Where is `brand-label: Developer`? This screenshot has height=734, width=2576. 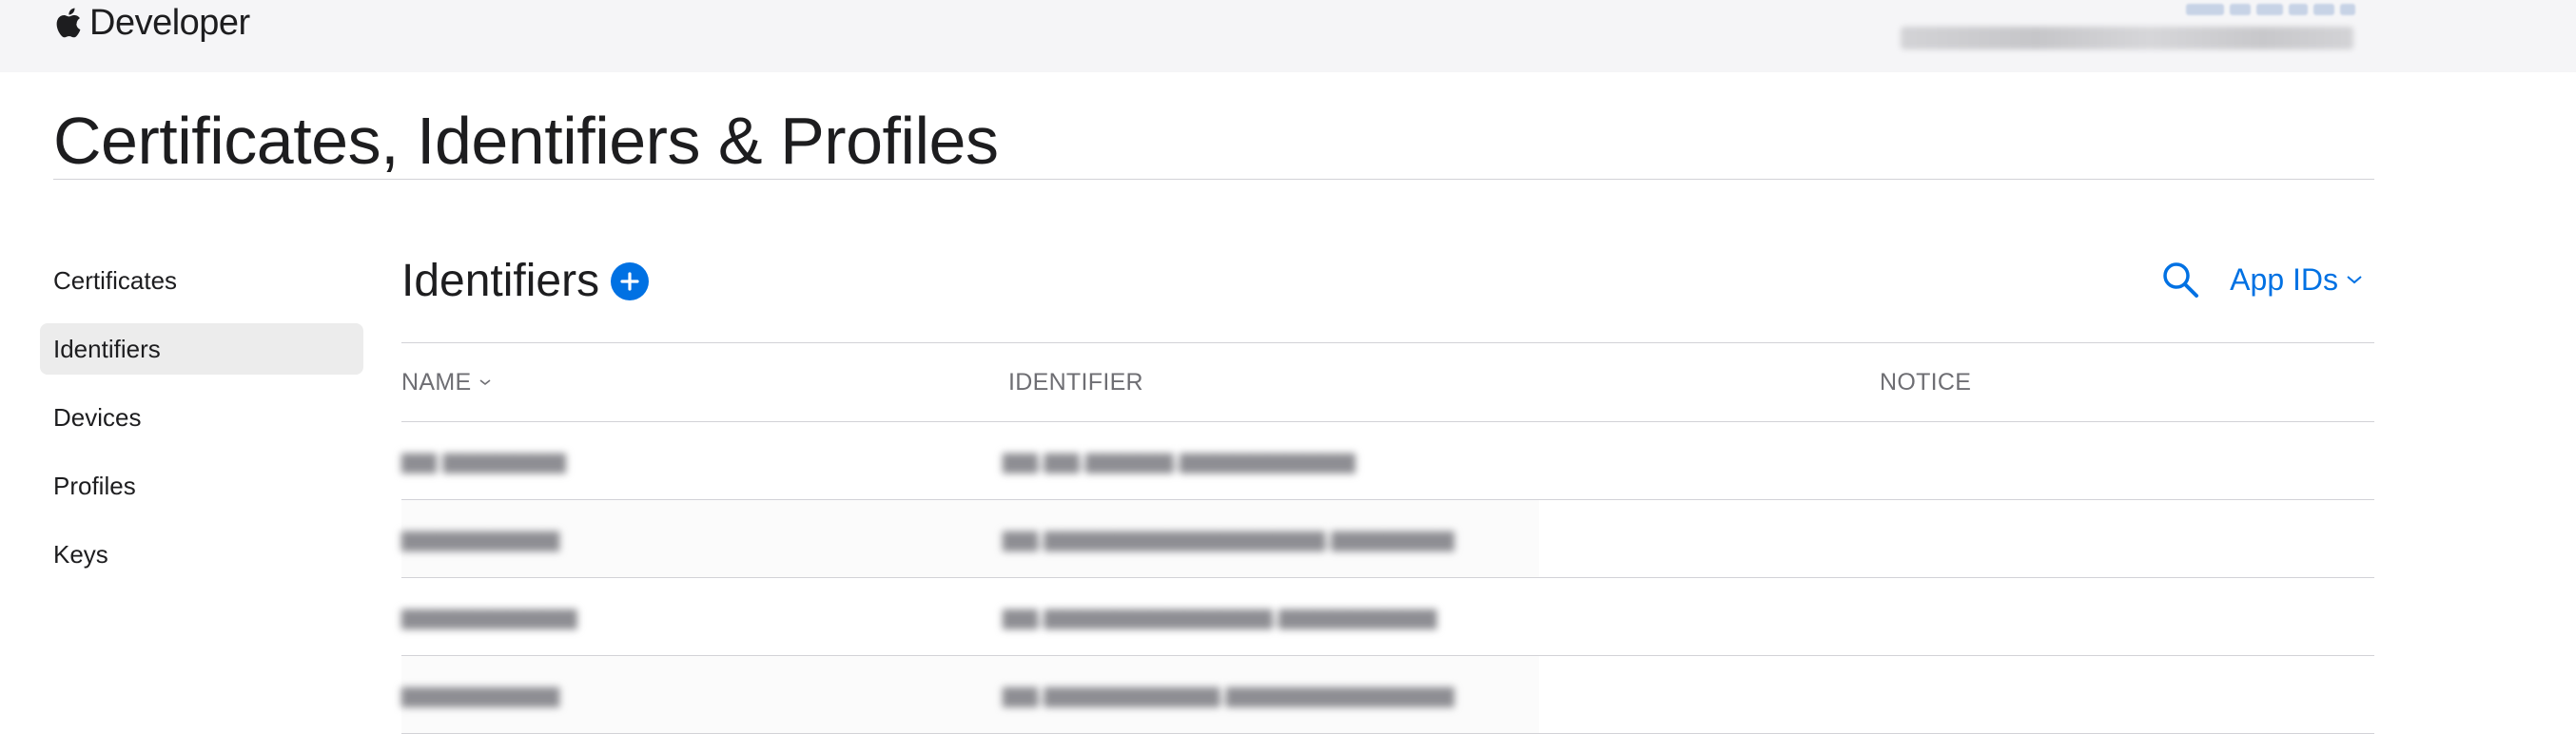
brand-label: Developer is located at coordinates (169, 23).